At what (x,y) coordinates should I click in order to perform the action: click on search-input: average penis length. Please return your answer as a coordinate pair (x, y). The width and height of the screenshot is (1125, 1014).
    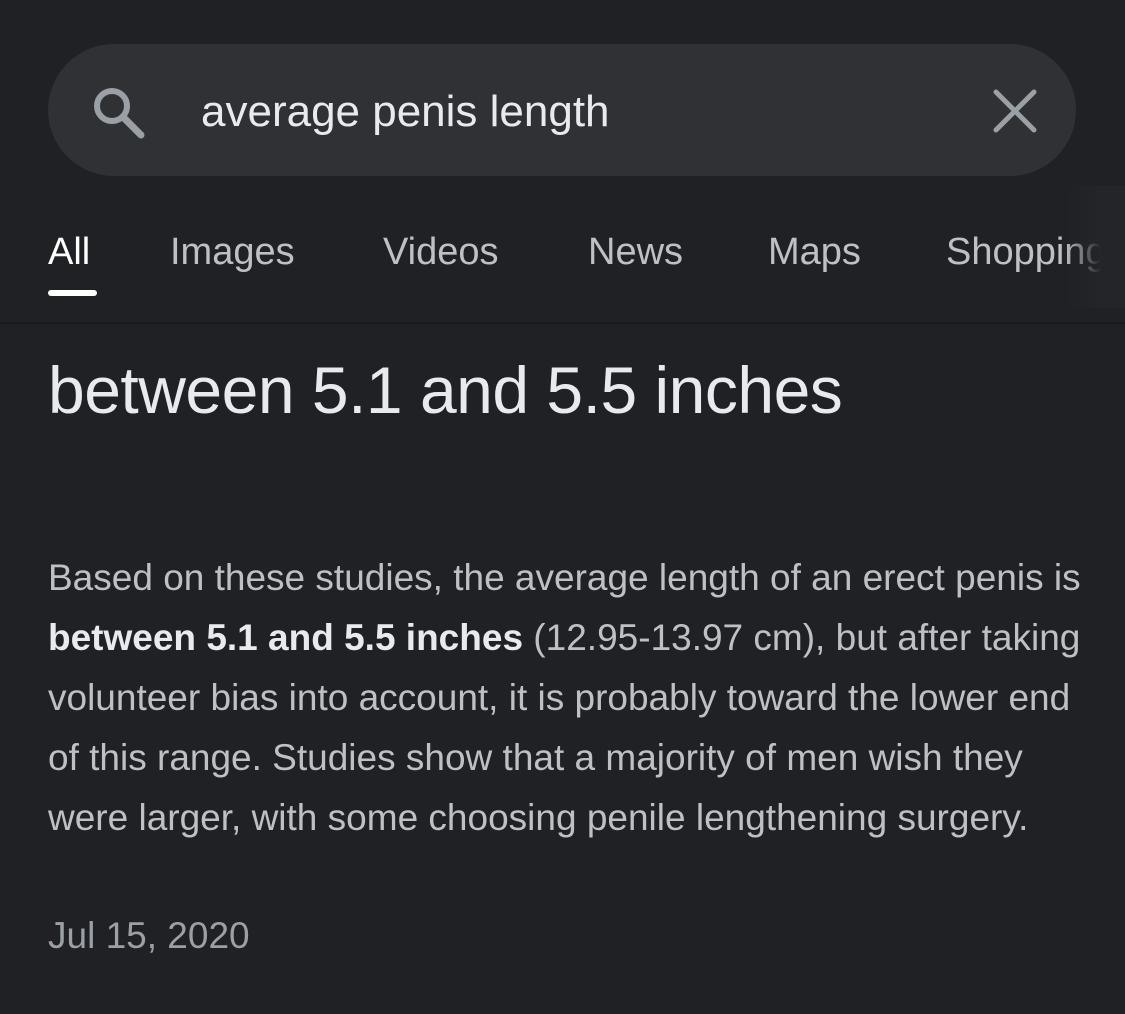
    Looking at the image, I should click on (405, 112).